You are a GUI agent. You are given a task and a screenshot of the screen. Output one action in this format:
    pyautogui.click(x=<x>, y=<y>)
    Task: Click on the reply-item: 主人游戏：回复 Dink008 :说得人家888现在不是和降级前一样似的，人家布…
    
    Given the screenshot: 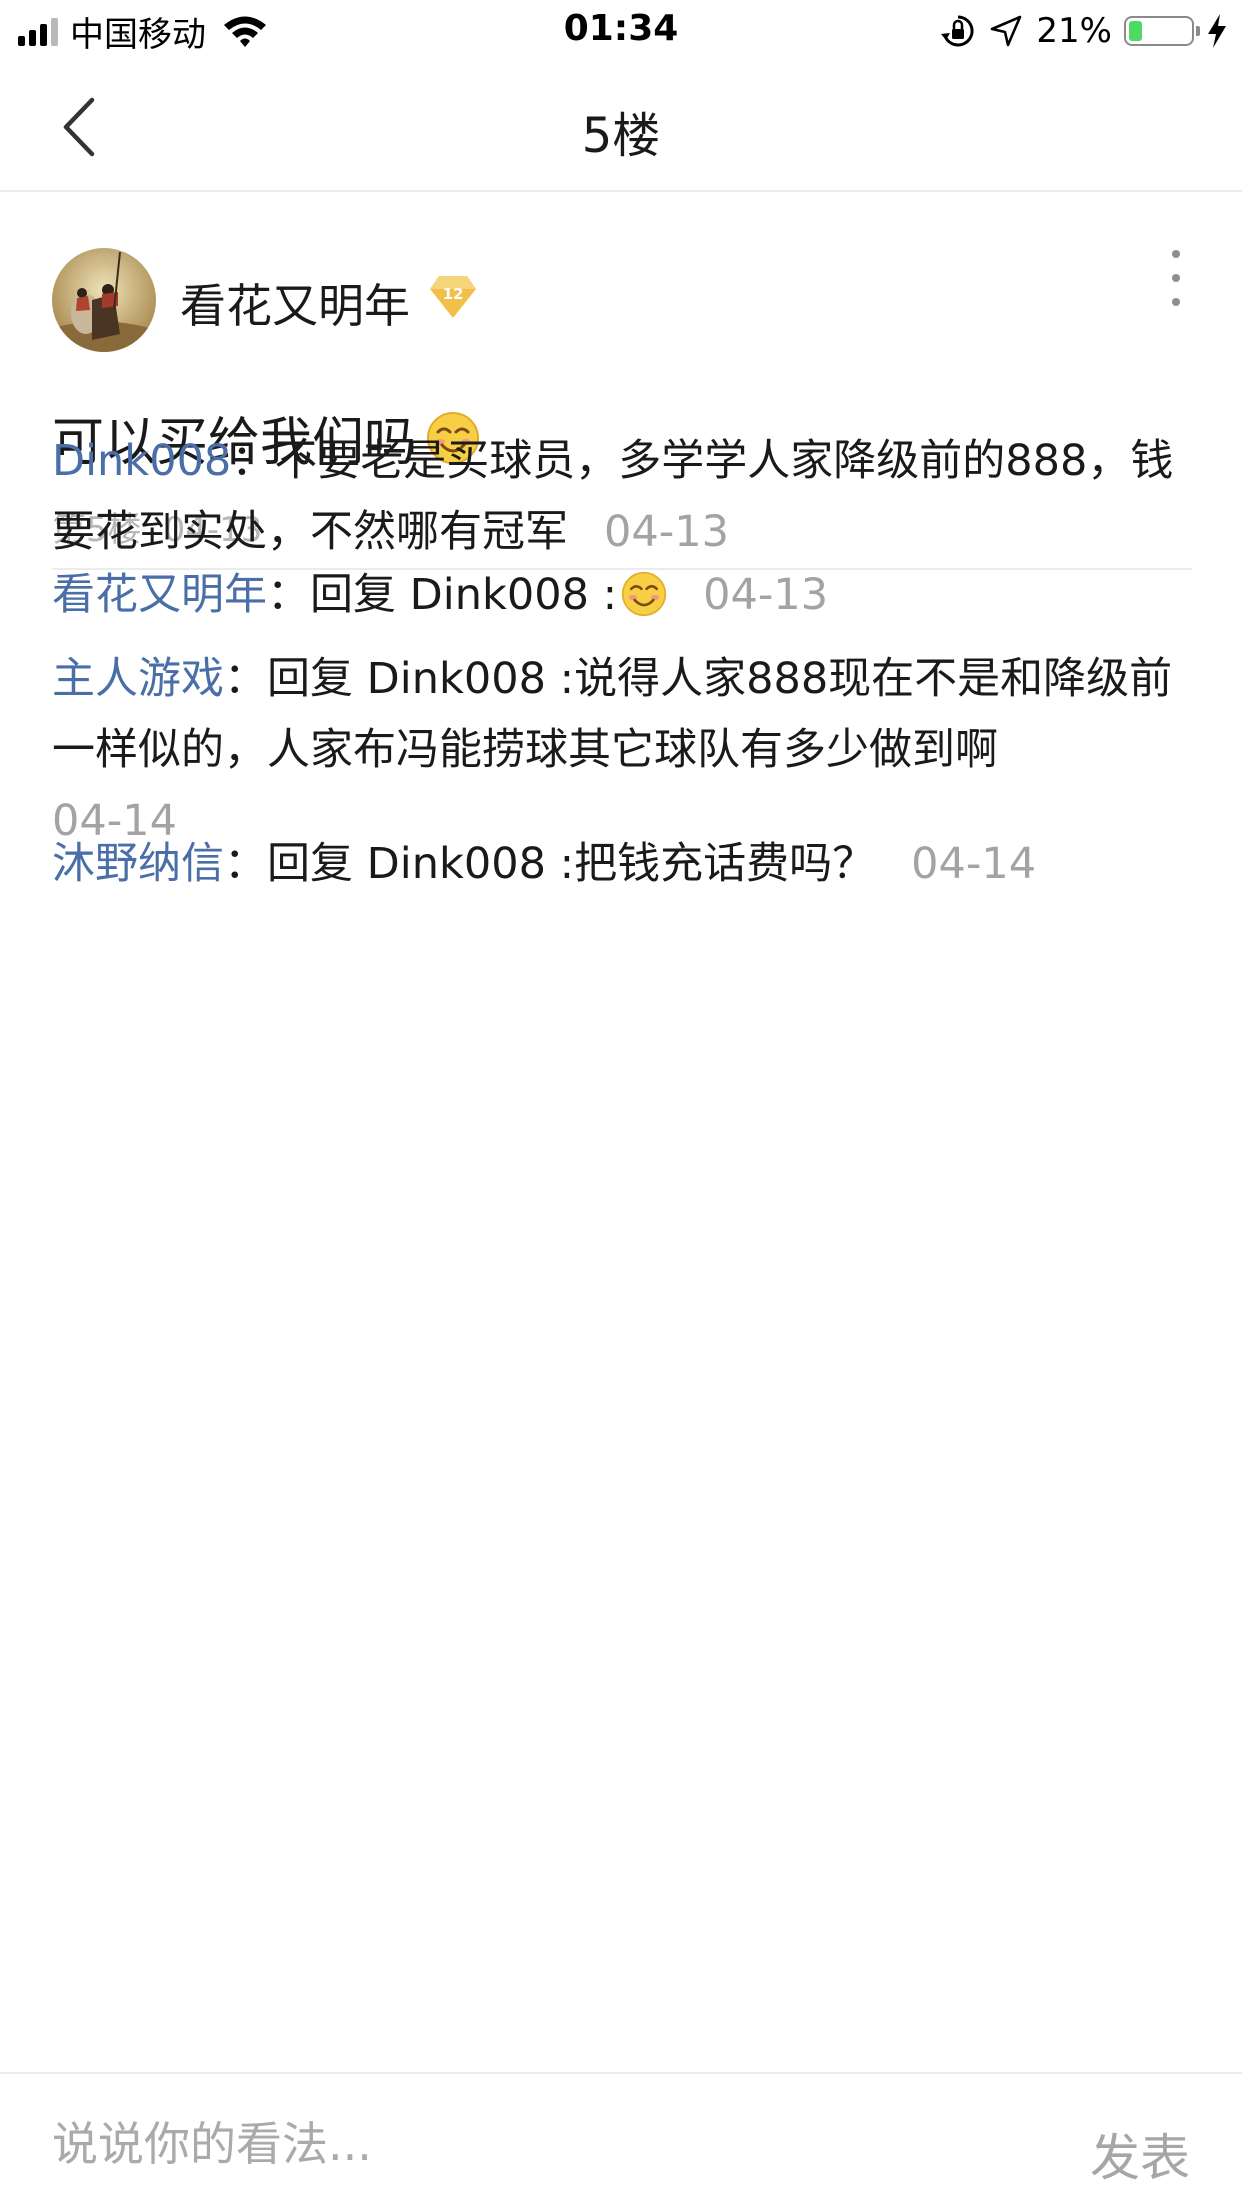 What is the action you would take?
    pyautogui.click(x=622, y=750)
    